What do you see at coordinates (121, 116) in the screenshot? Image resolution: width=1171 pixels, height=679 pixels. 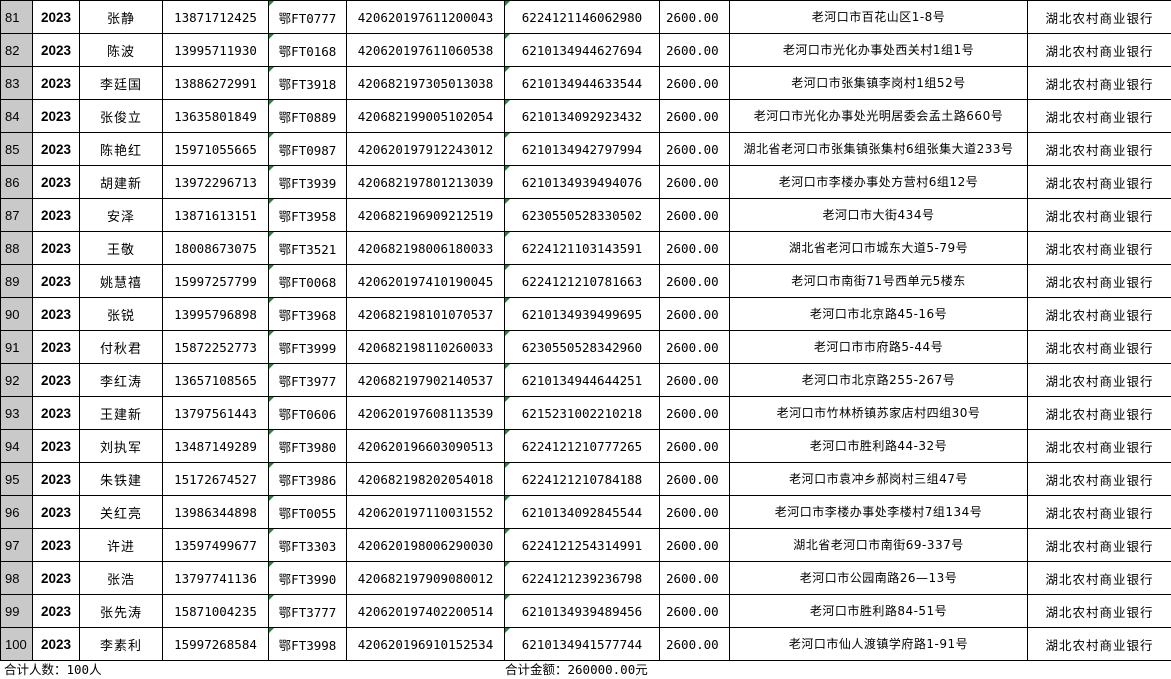 I see `name-cell: 张俊立` at bounding box center [121, 116].